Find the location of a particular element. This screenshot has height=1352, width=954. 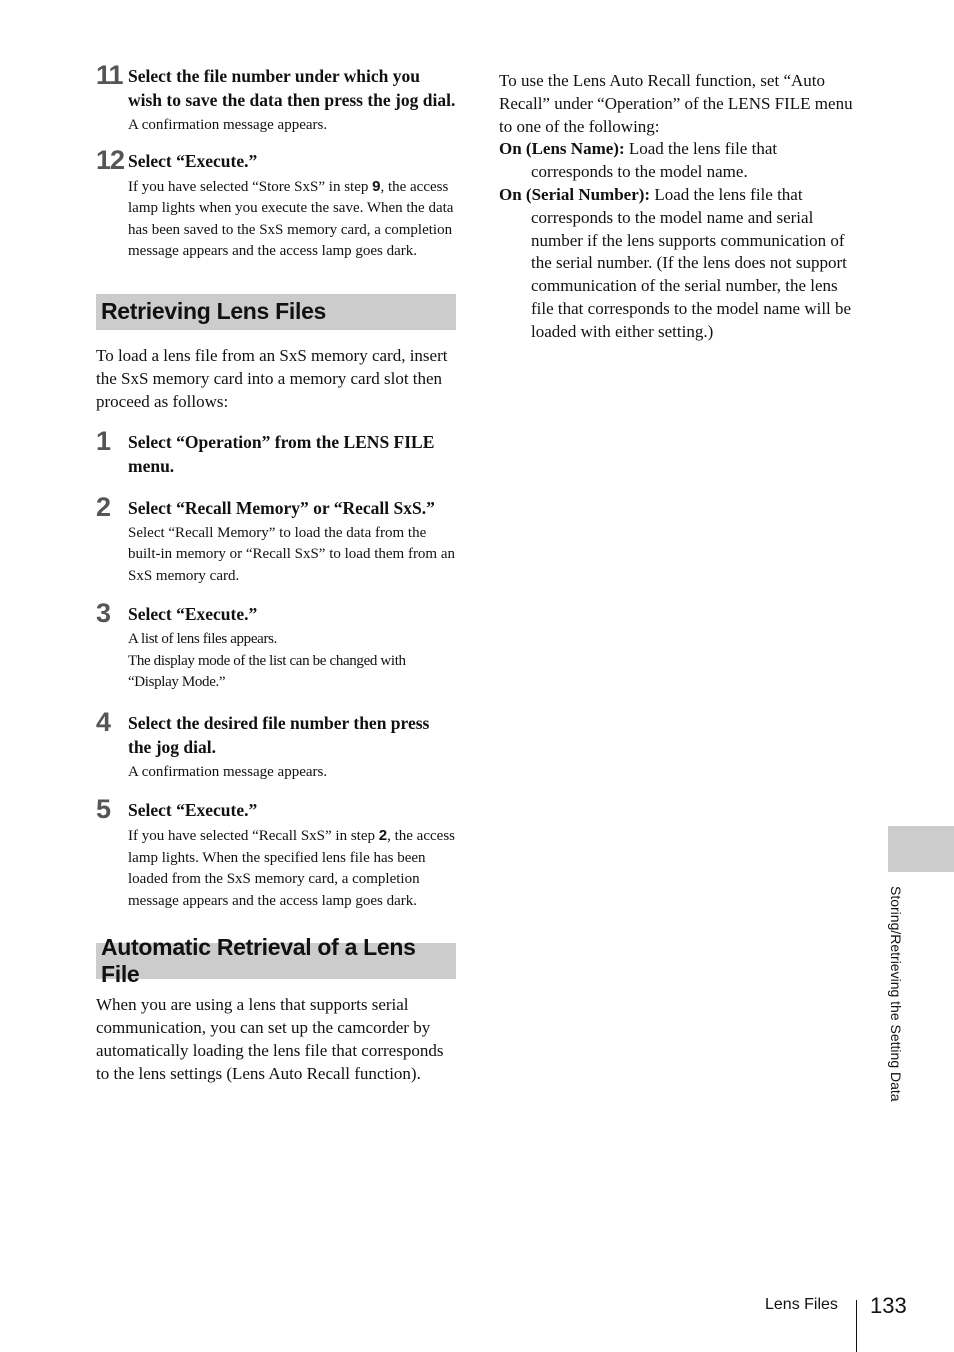

chapter-side-label-text: Storing/Retrieving the Setting Data is located at coordinates (896, 994).